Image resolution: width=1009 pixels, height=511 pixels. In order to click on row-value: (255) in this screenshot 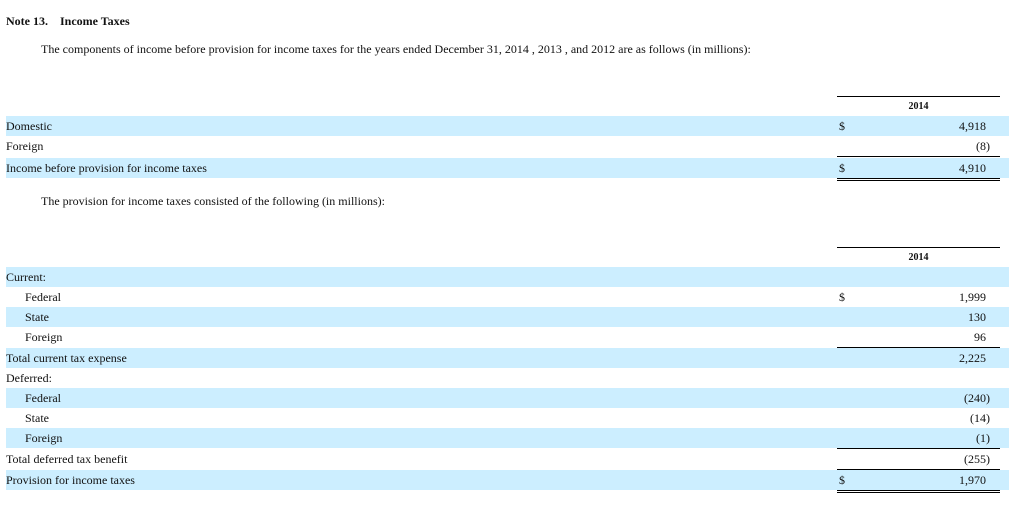, I will do `click(977, 459)`.